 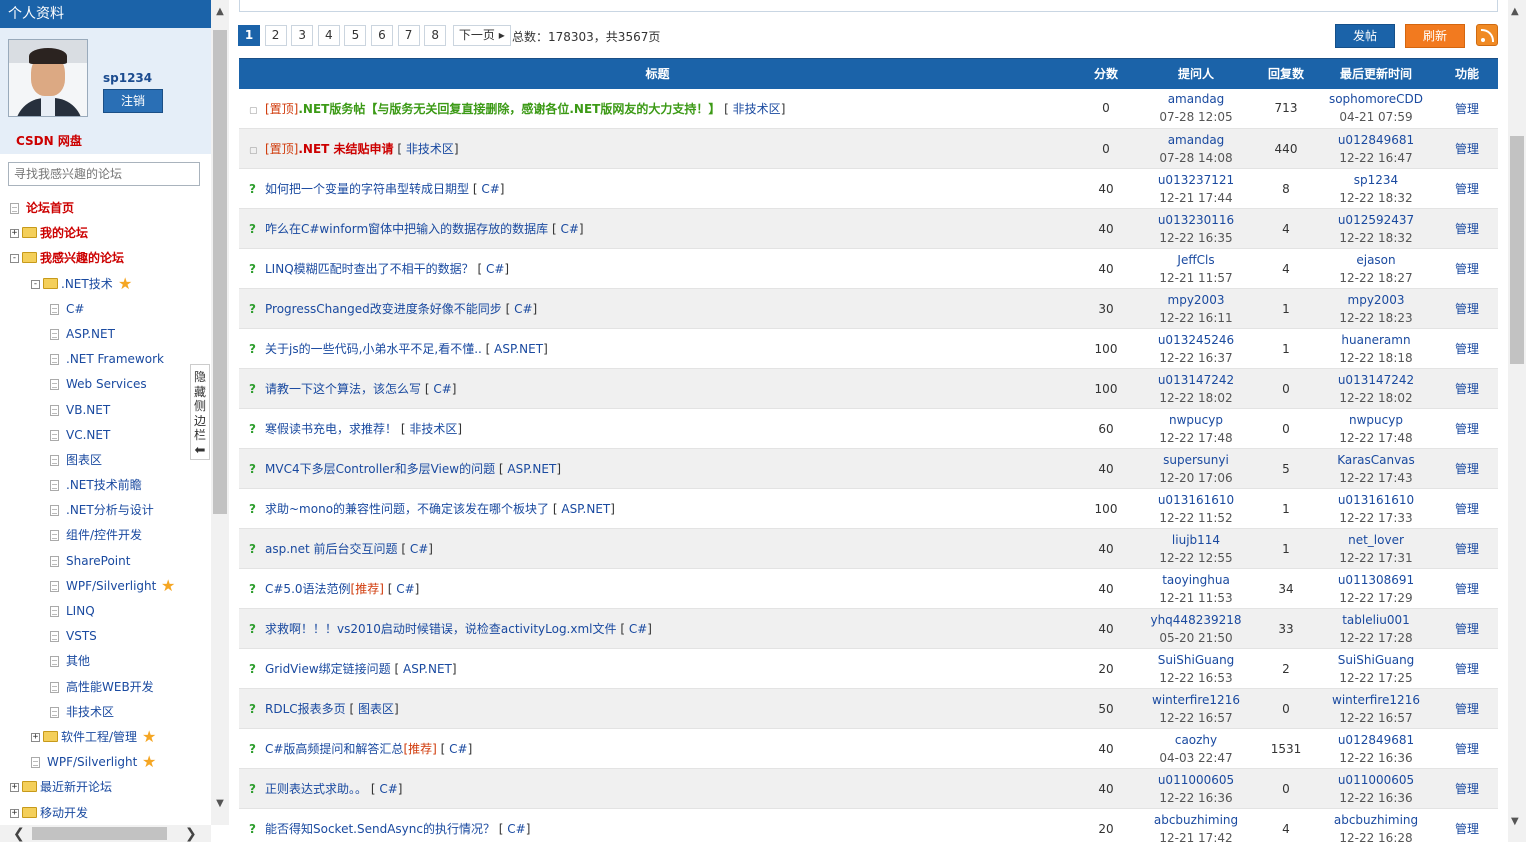 What do you see at coordinates (1196, 700) in the screenshot?
I see `asker-link: winterfire1216` at bounding box center [1196, 700].